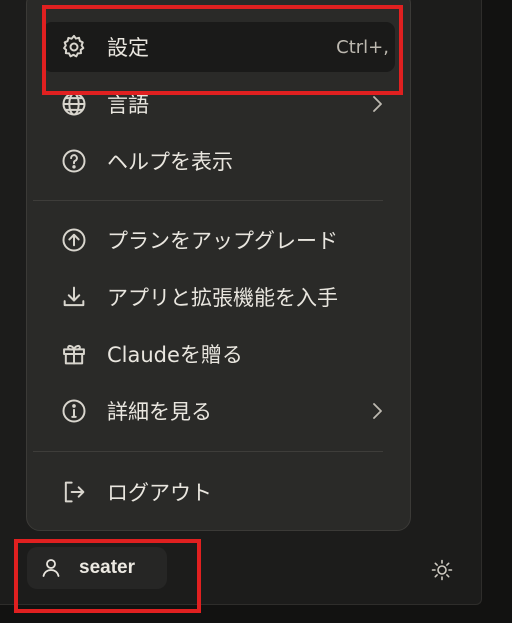 Image resolution: width=512 pixels, height=623 pixels. I want to click on user-icon, so click(51, 568).